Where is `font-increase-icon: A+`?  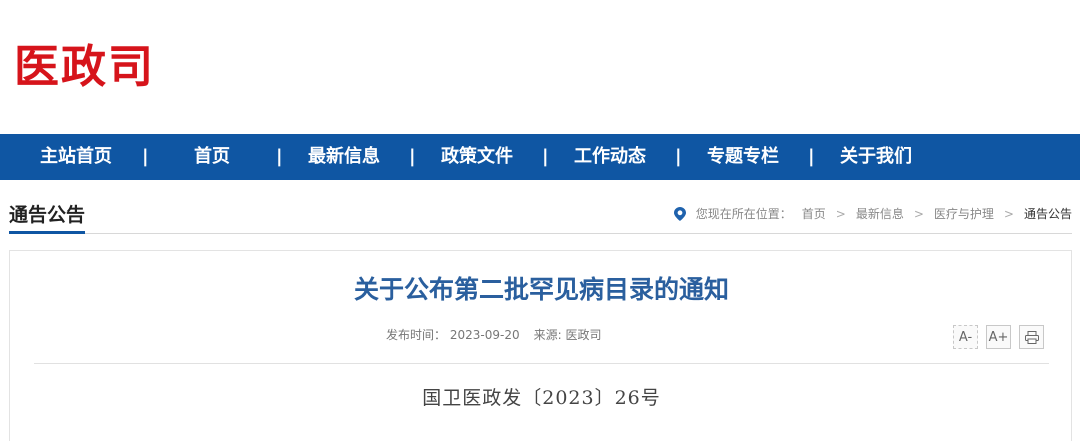
font-increase-icon: A+ is located at coordinates (998, 337).